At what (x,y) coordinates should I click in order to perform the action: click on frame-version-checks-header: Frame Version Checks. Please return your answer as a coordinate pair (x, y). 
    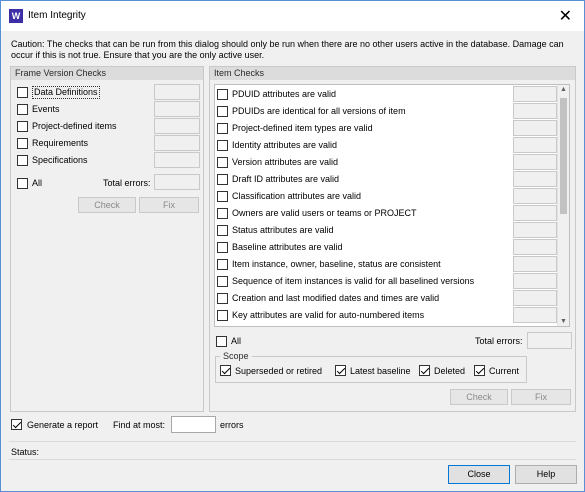
    Looking at the image, I should click on (107, 73).